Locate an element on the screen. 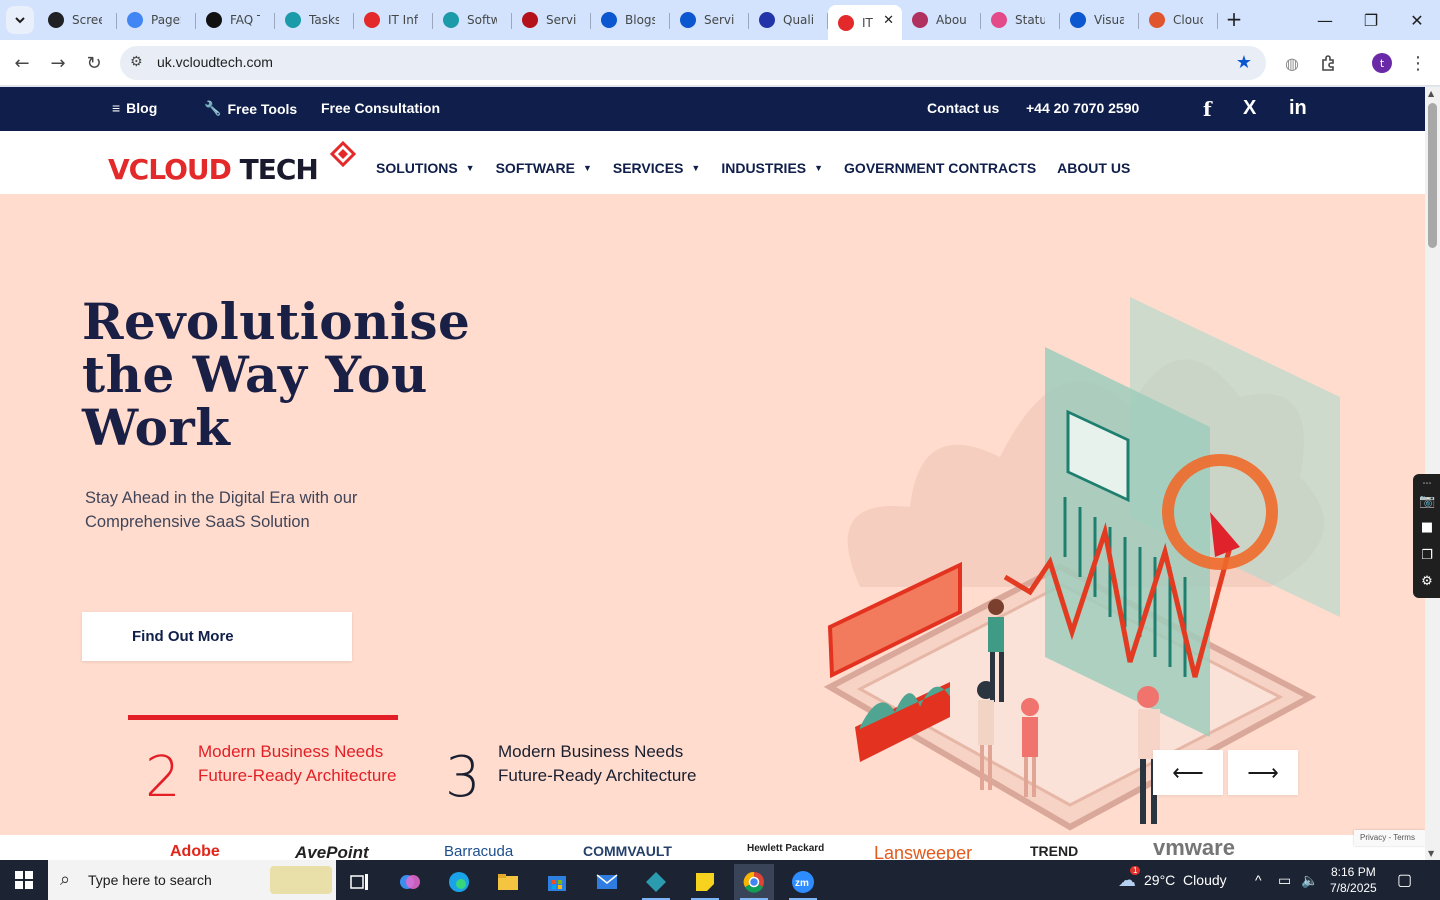 The image size is (1440, 900). tray-chevron-up-icon: ^ is located at coordinates (1258, 880).